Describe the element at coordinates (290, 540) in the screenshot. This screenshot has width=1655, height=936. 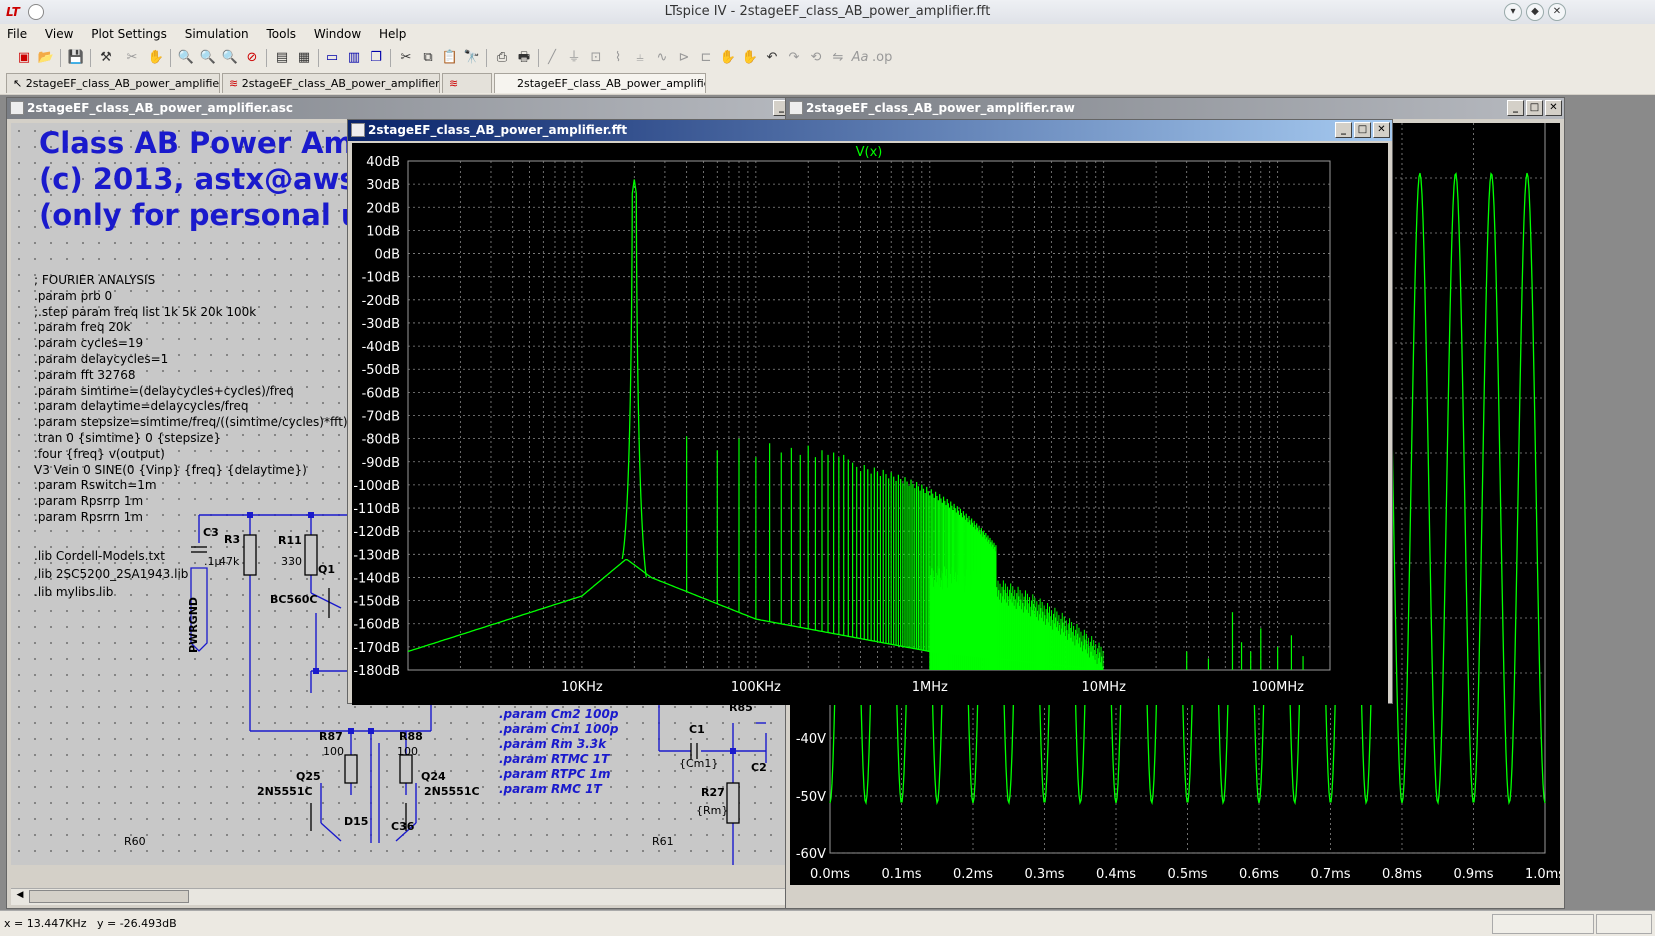
I see `component-label: R11` at that location.